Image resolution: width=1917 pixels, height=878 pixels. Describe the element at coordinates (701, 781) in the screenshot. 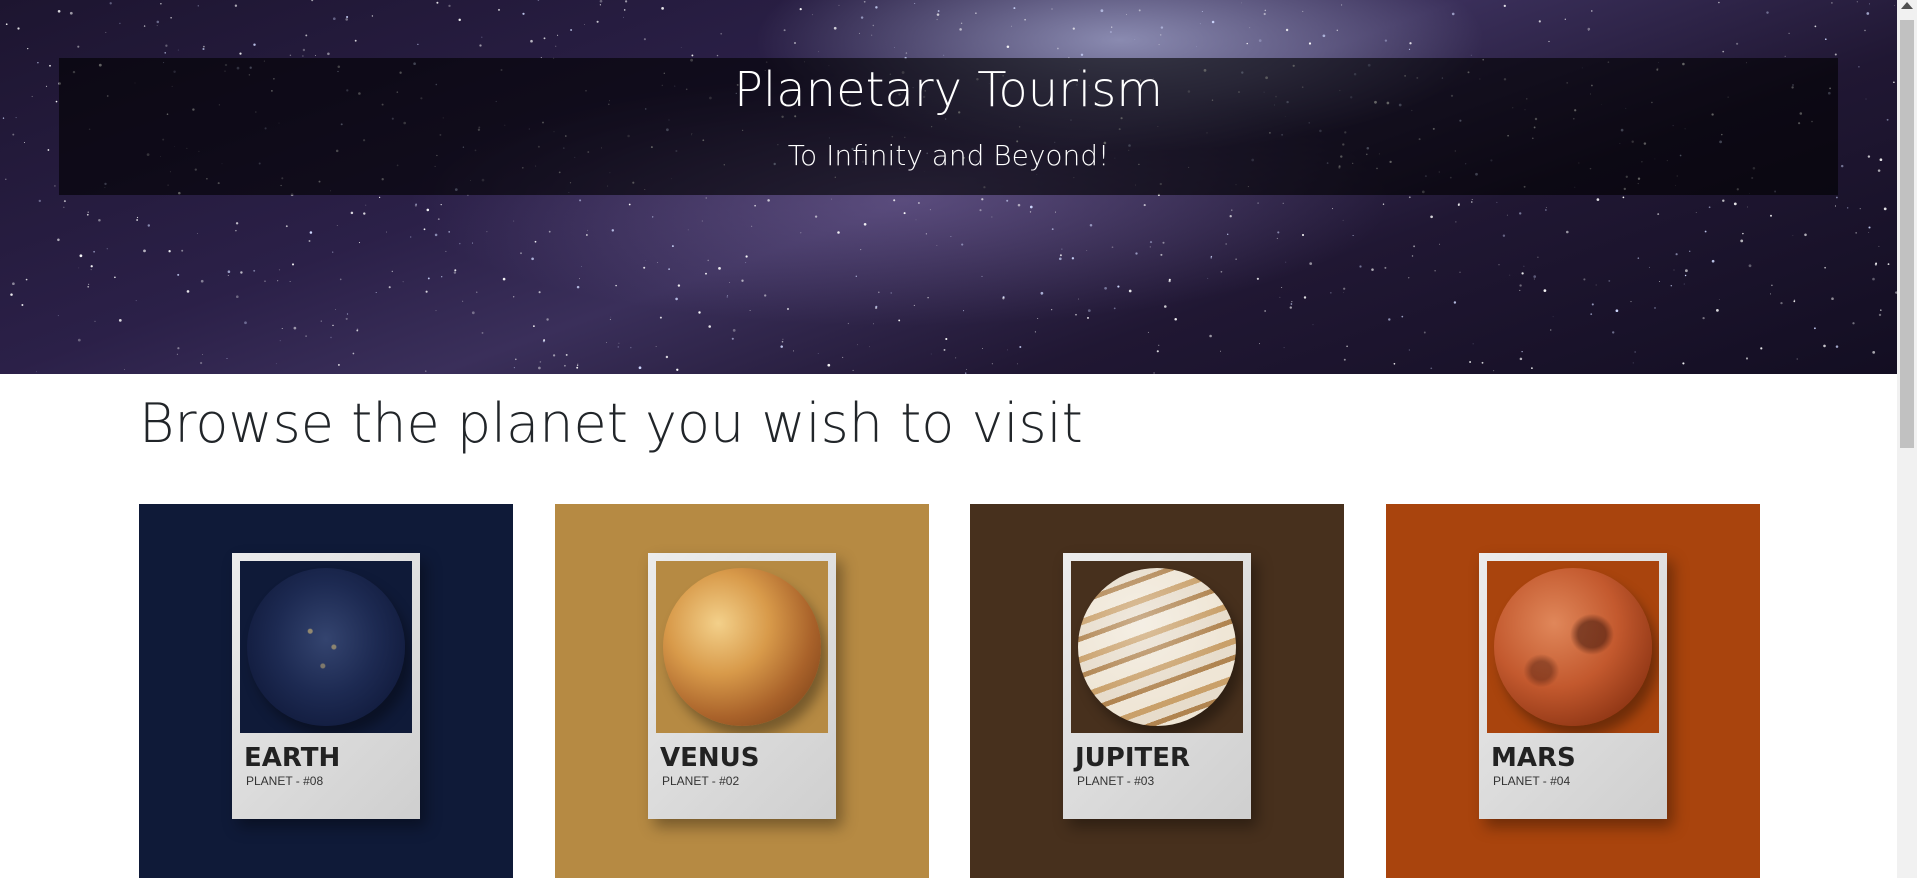

I see `planet-code: PLANET - #02` at that location.